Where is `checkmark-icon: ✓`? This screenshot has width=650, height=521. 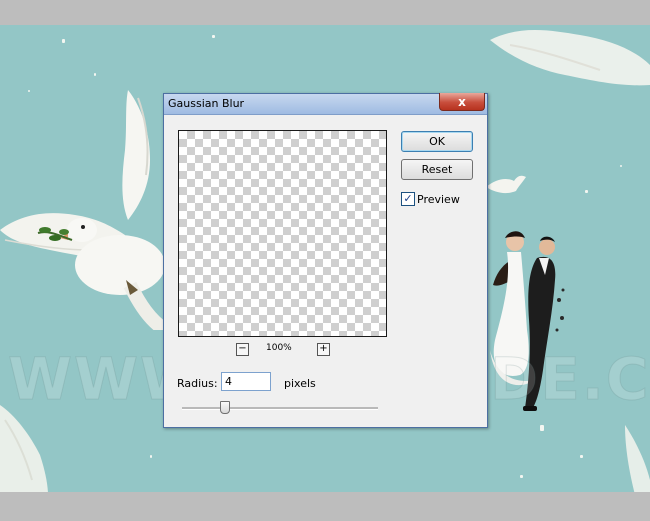
checkmark-icon: ✓ is located at coordinates (408, 198).